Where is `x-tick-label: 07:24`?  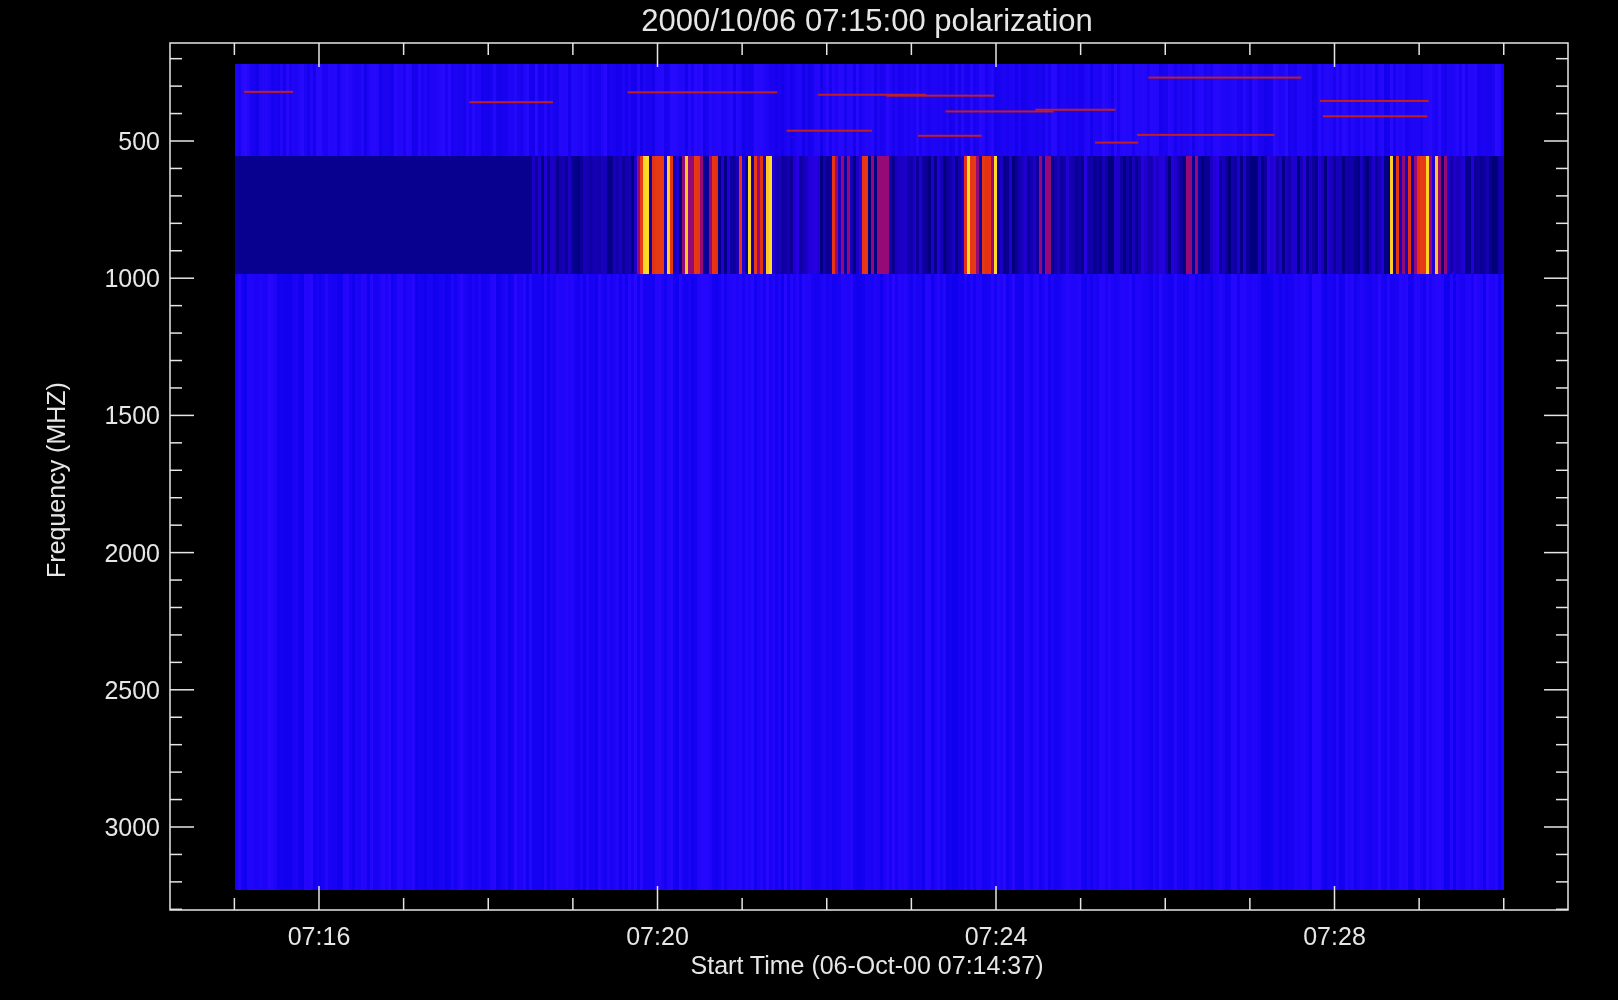 x-tick-label: 07:24 is located at coordinates (996, 936).